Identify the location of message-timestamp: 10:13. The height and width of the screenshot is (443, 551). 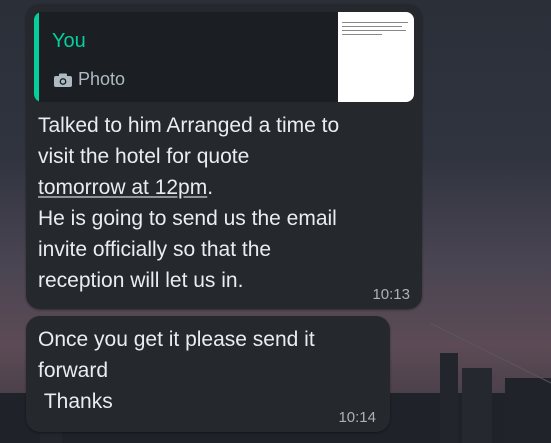
(391, 294).